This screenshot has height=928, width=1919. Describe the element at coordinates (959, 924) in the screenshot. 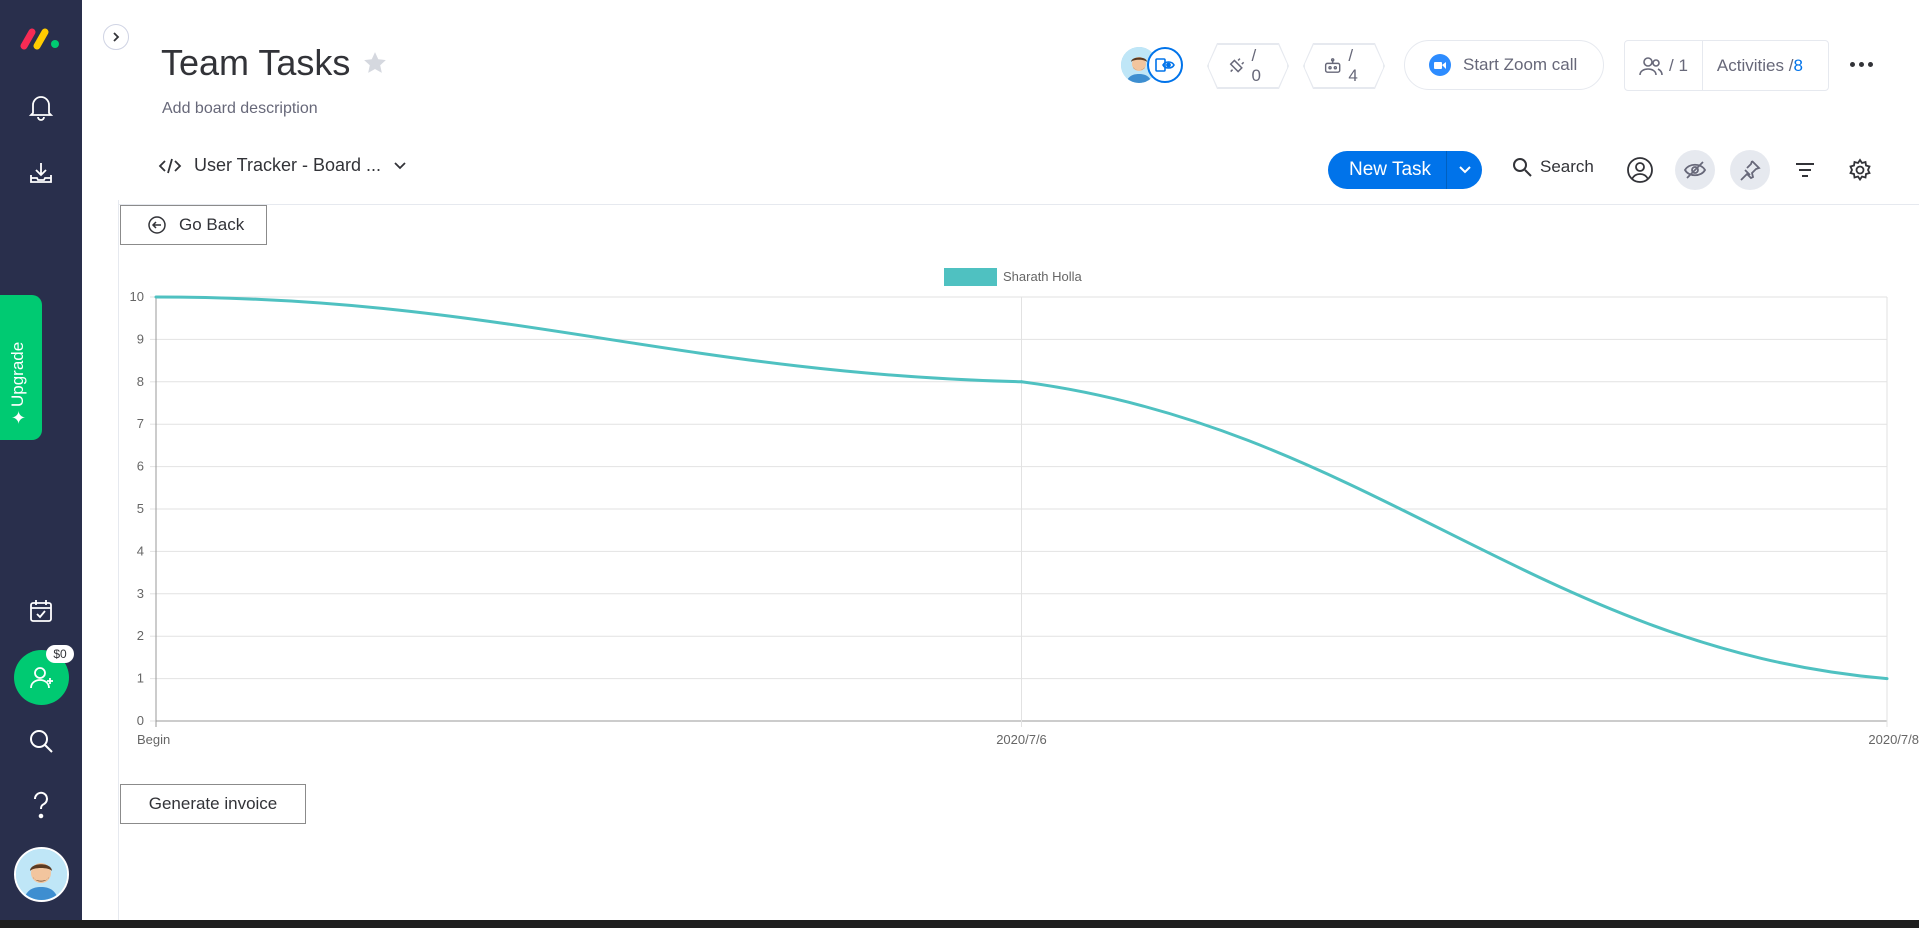

I see `bottom-strip` at that location.